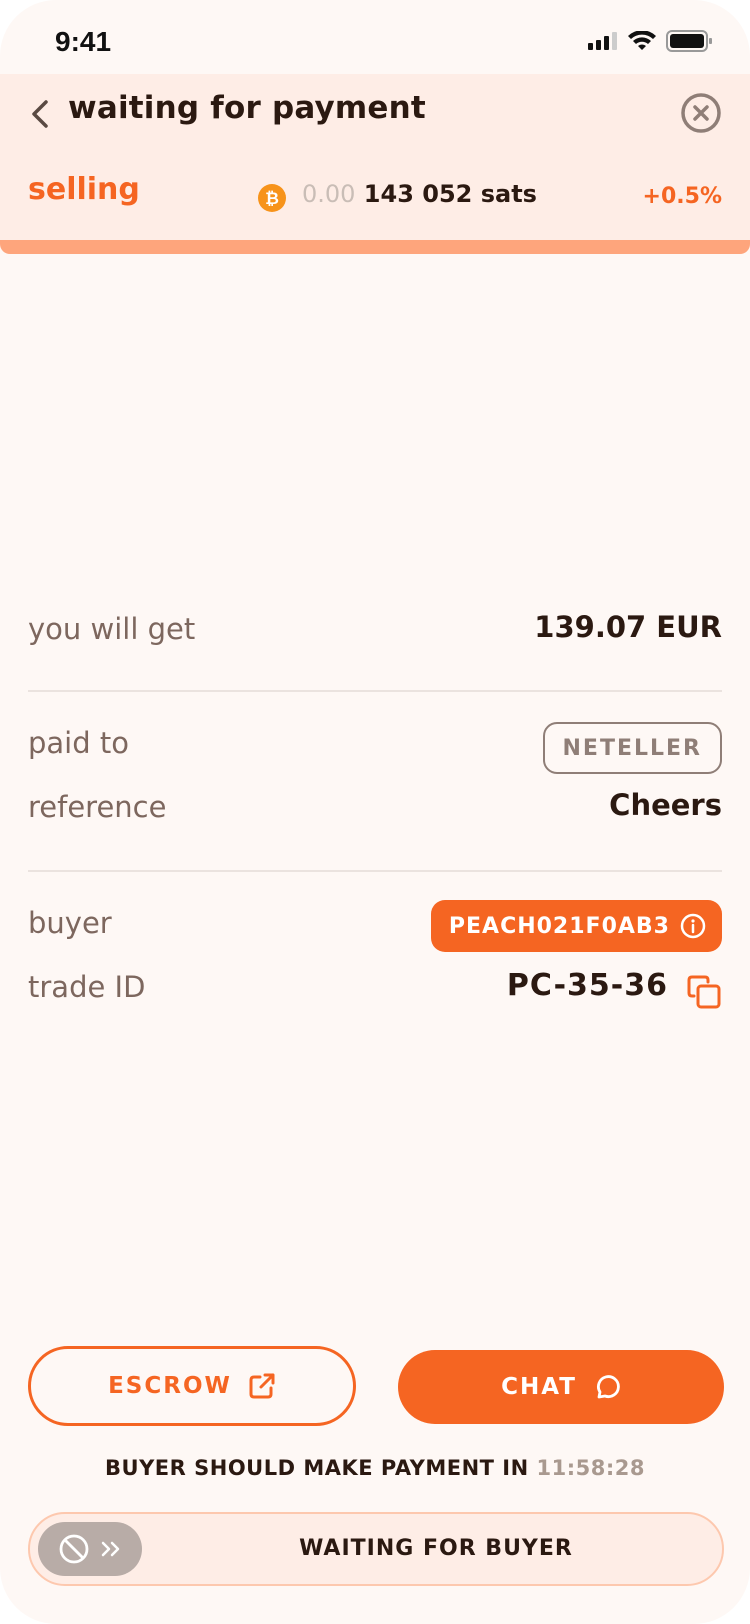 The height and width of the screenshot is (1624, 750). What do you see at coordinates (317, 1468) in the screenshot?
I see `deadline-text: BUYER SHOULD MAKE PAYMENT IN` at bounding box center [317, 1468].